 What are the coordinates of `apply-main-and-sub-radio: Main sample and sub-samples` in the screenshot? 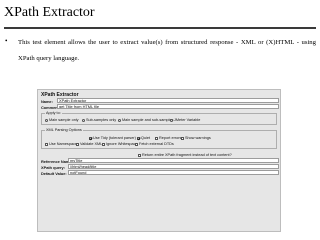 It's located at (146, 120).